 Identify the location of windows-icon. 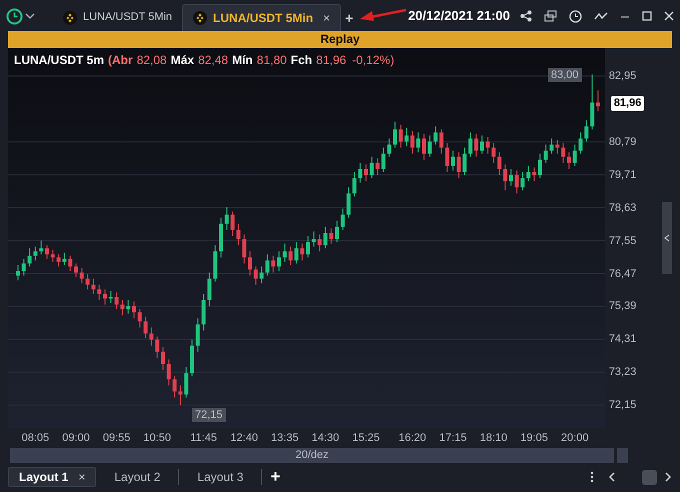
(550, 16).